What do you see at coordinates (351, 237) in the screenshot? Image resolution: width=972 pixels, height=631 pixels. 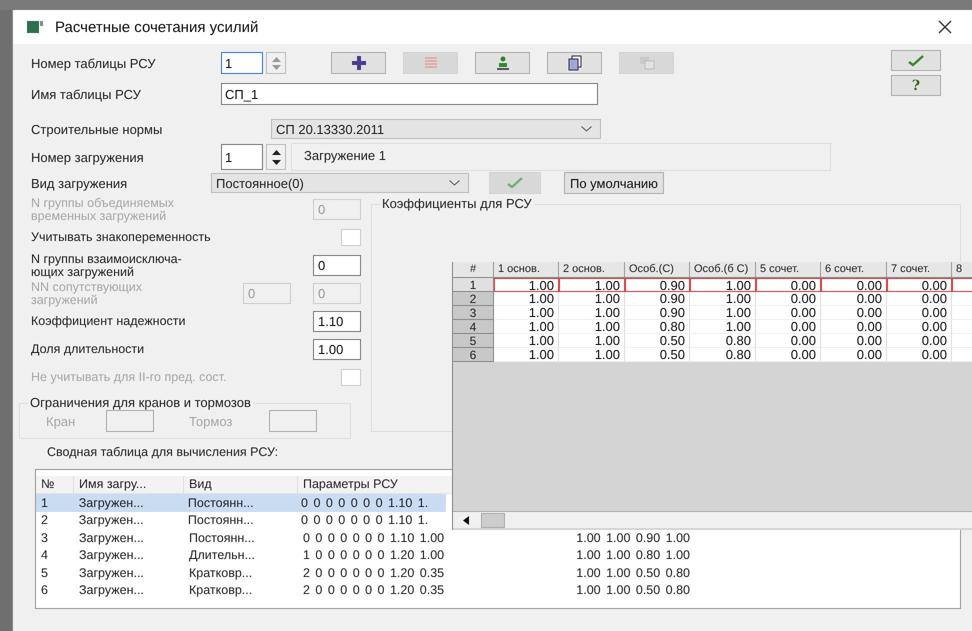 I see `checkbox` at bounding box center [351, 237].